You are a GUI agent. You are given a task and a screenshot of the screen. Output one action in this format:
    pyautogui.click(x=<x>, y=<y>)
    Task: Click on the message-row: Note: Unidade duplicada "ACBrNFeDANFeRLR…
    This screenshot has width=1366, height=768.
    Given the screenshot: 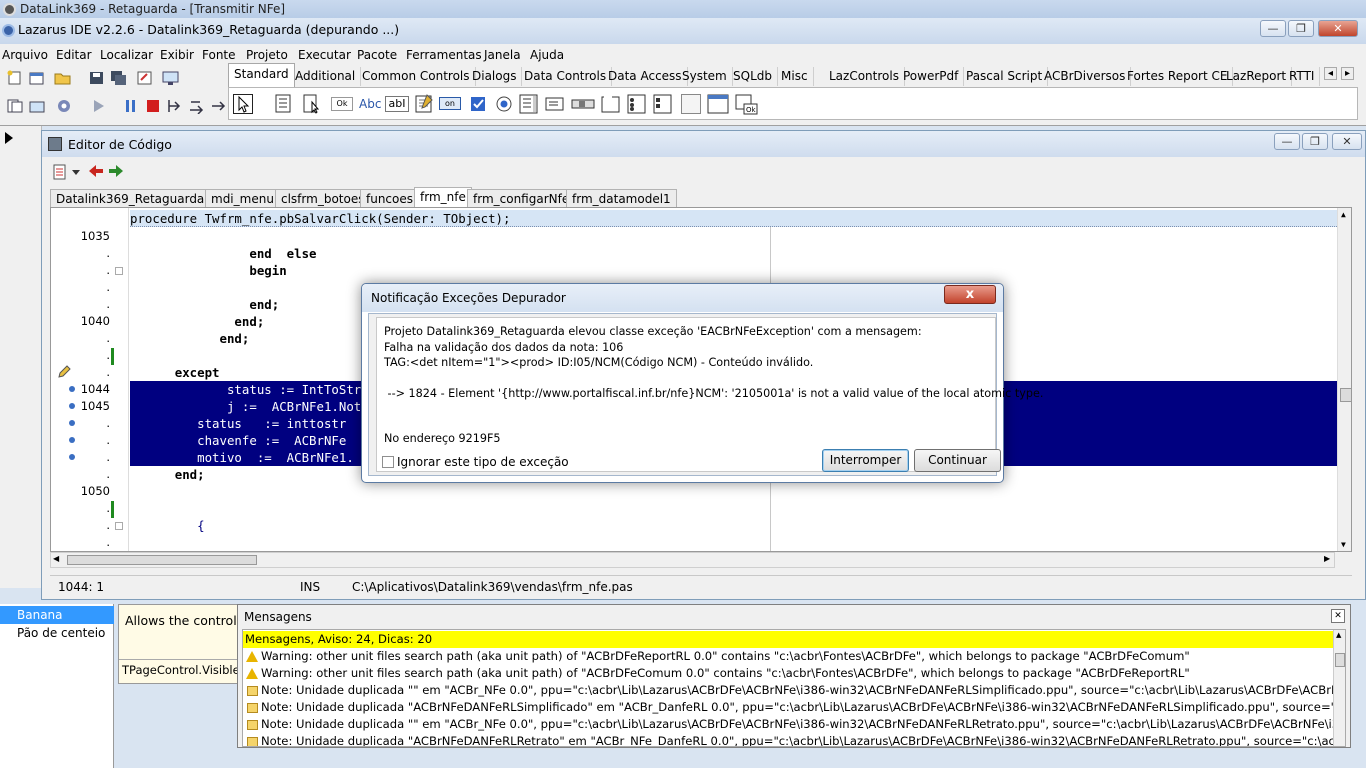 What is the action you would take?
    pyautogui.click(x=788, y=739)
    